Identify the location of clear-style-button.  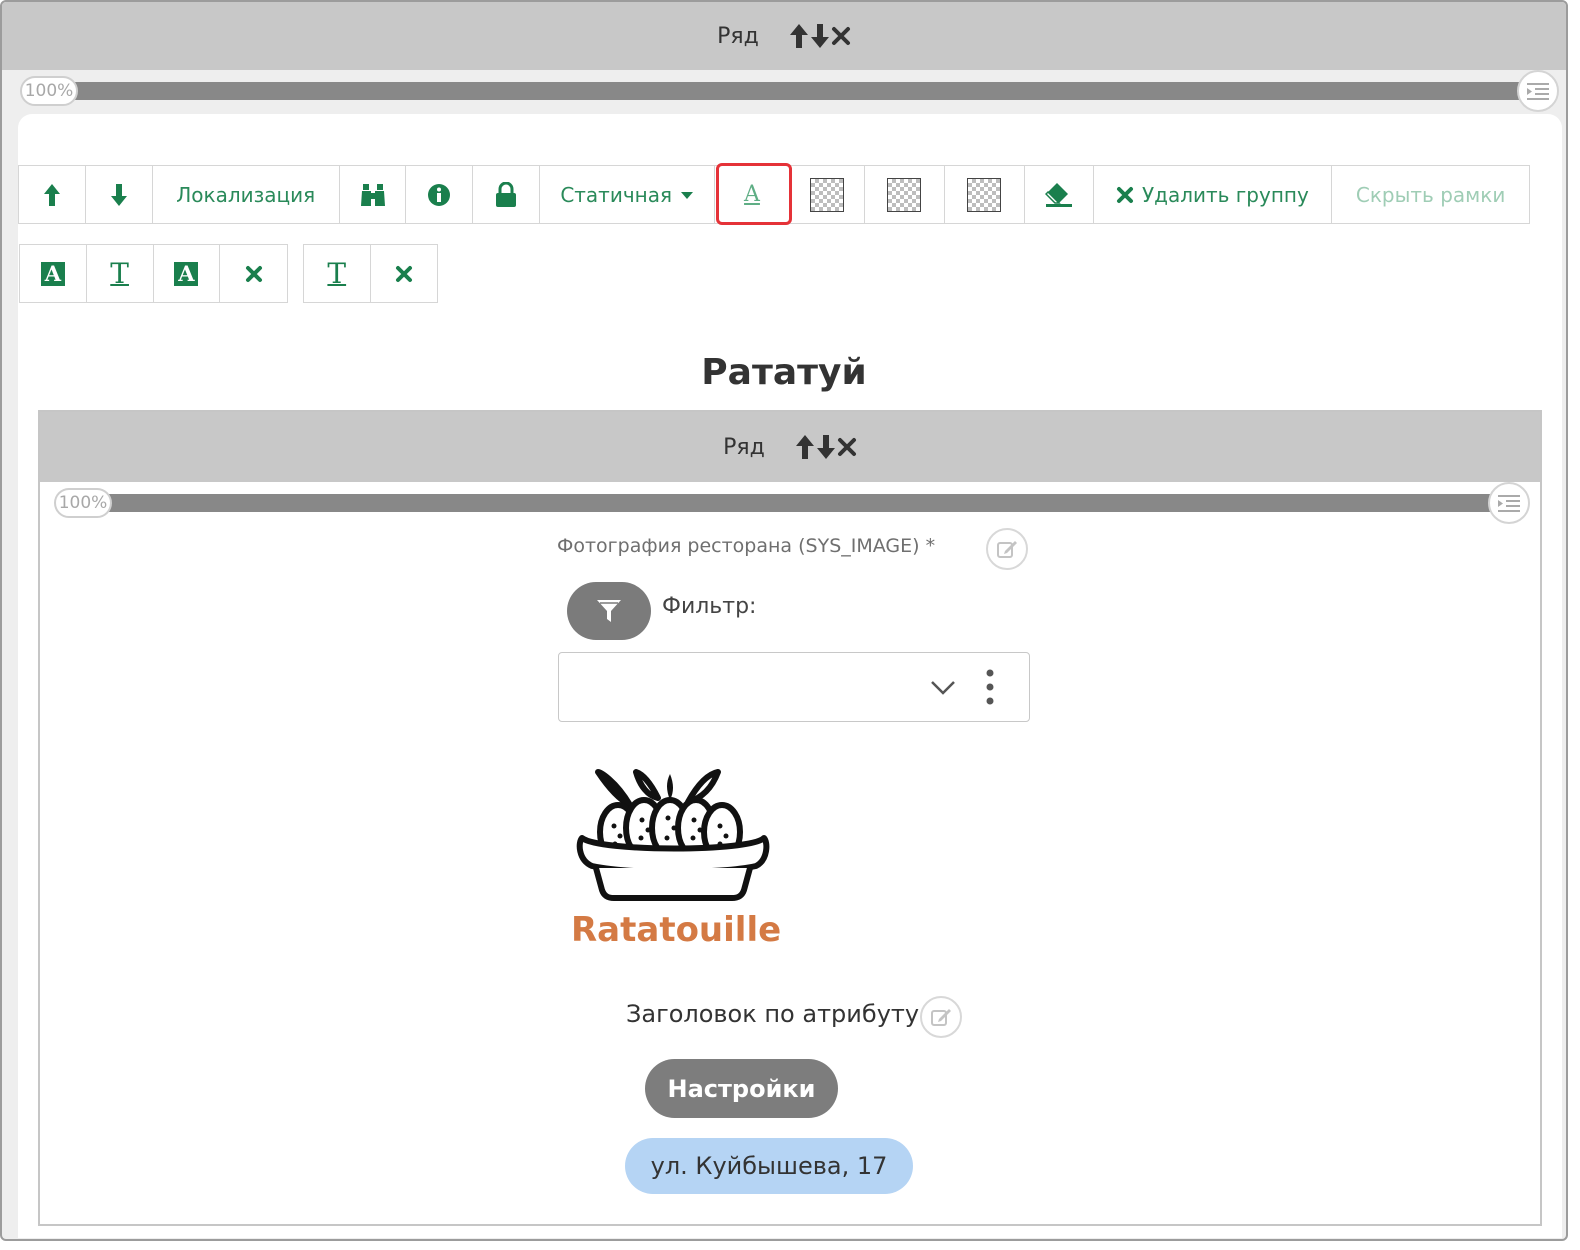
(253, 273).